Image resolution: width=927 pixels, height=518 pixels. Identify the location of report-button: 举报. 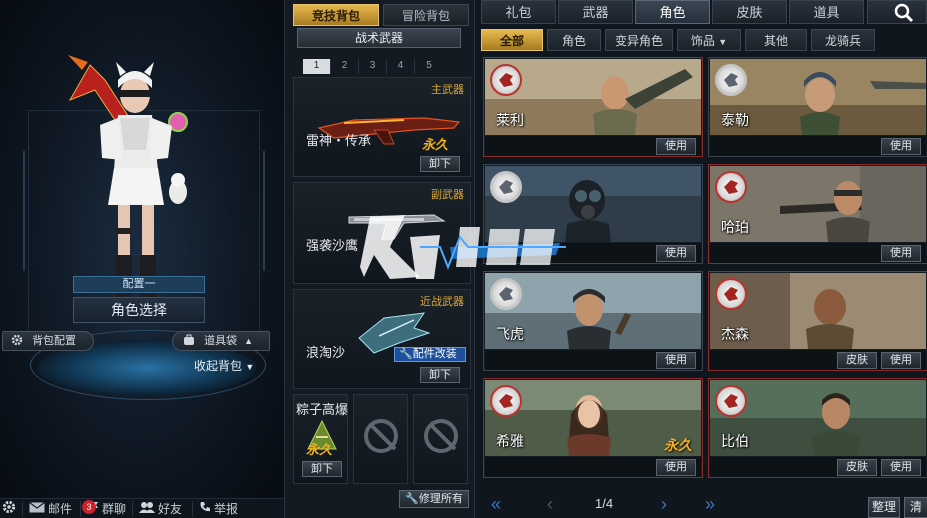
(218, 509).